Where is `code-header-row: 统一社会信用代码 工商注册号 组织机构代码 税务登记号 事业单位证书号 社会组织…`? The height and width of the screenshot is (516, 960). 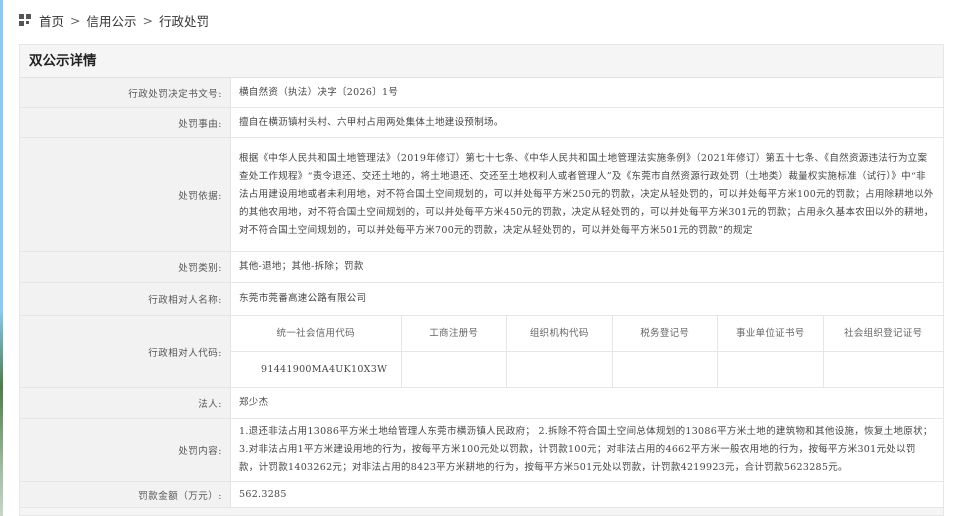 code-header-row: 统一社会信用代码 工商注册号 组织机构代码 税务登记号 事业单位证书号 社会组织… is located at coordinates (587, 334).